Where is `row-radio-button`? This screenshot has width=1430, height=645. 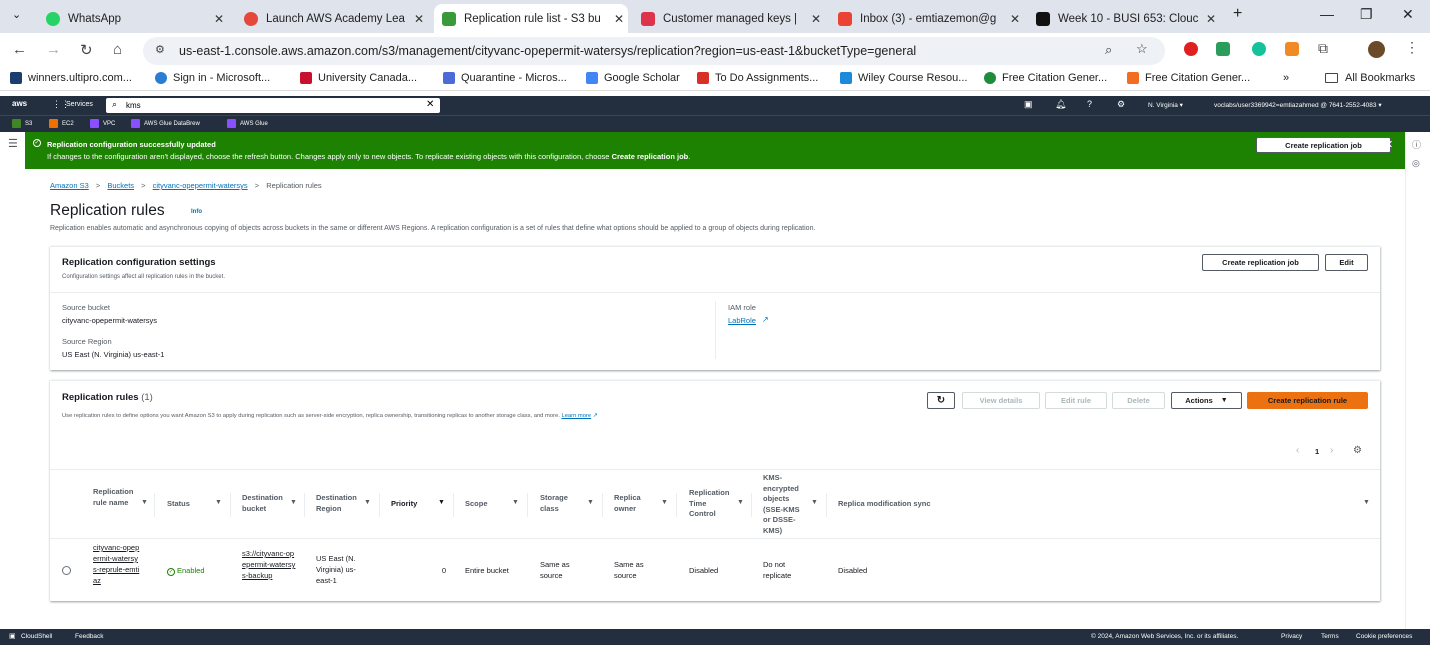 row-radio-button is located at coordinates (66, 570).